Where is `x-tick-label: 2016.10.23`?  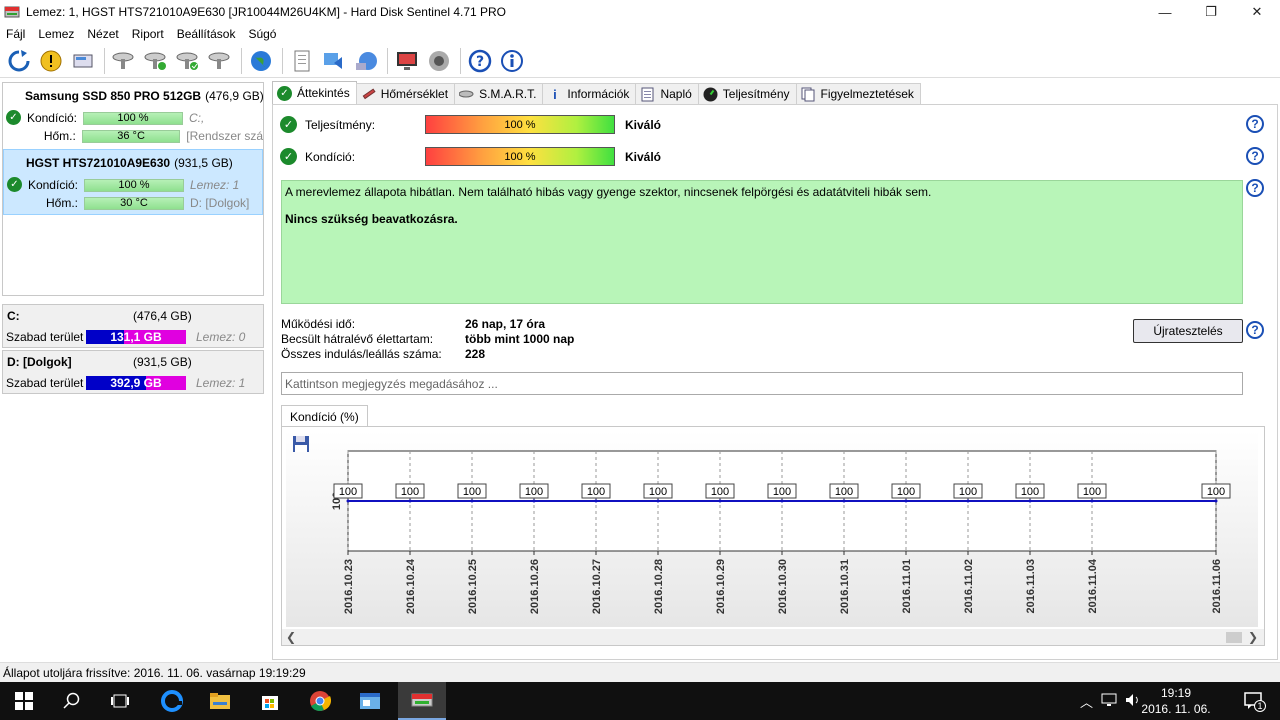 x-tick-label: 2016.10.23 is located at coordinates (349, 586).